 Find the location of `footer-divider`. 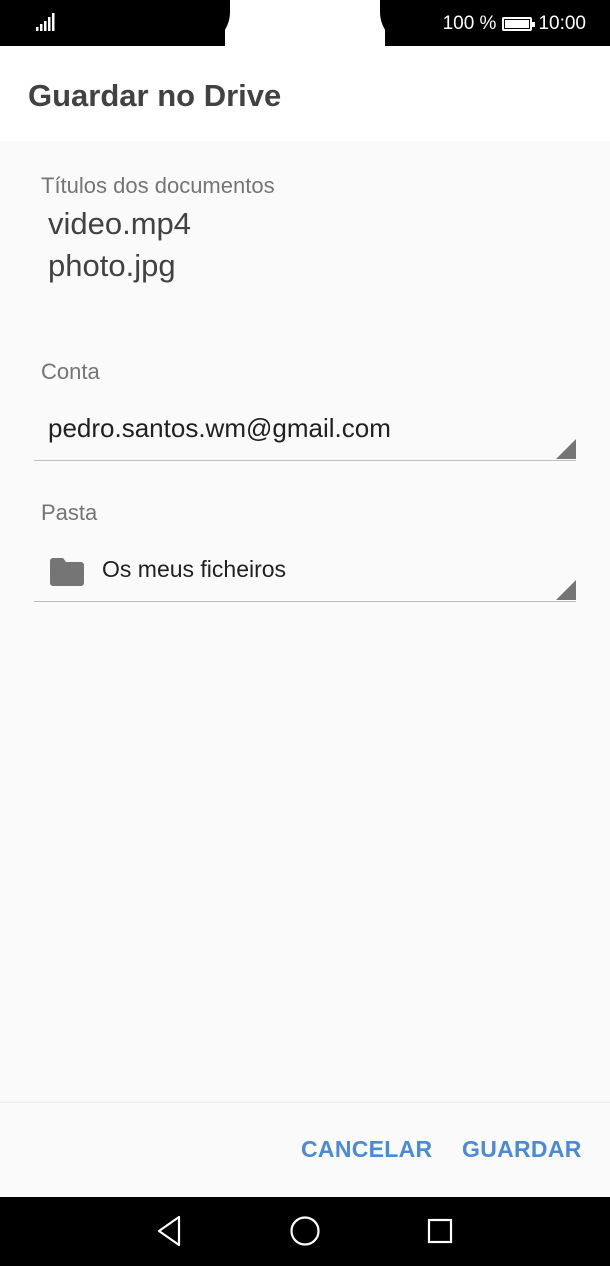

footer-divider is located at coordinates (305, 1102).